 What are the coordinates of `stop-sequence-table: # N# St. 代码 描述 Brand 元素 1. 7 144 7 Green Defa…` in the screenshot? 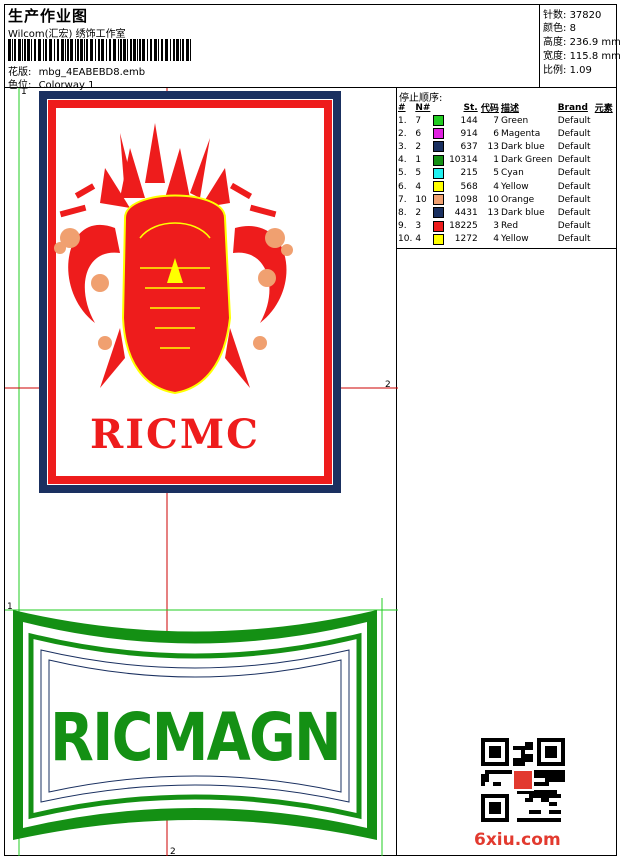 It's located at (506, 173).